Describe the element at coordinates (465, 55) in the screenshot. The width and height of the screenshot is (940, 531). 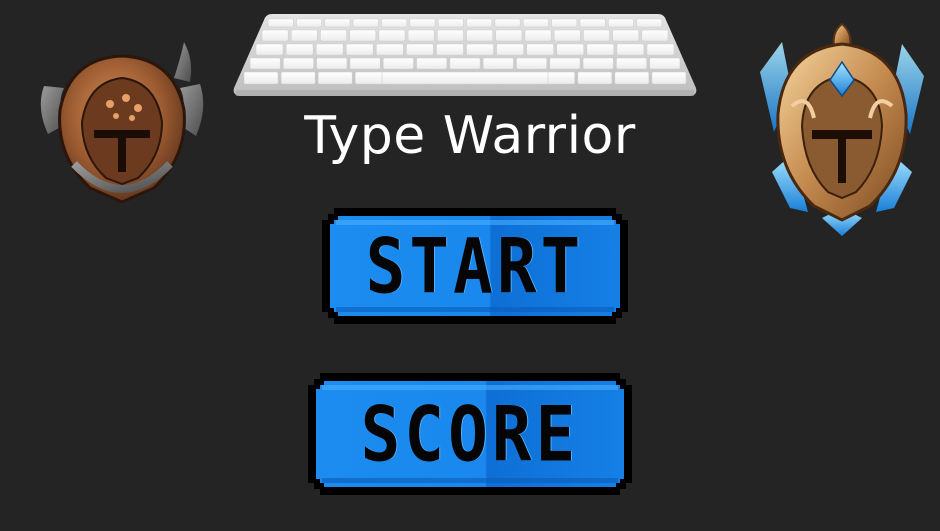
I see `keyboard-icon` at that location.